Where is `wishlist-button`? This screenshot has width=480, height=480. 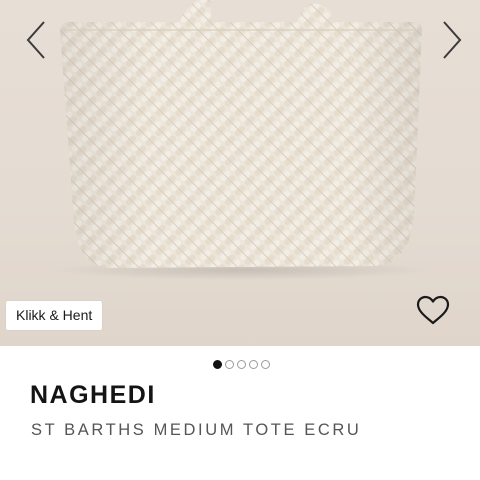
wishlist-button is located at coordinates (433, 310).